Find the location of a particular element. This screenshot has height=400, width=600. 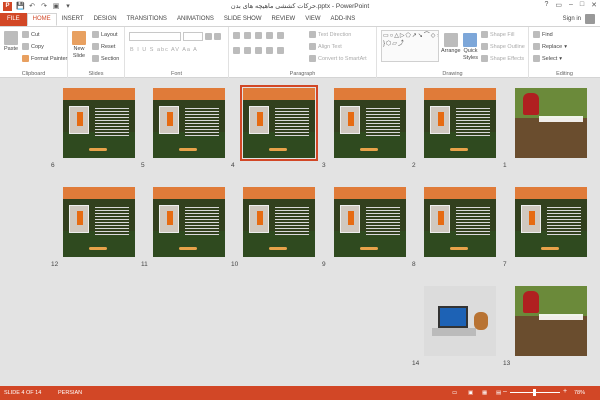

minimize-button: – is located at coordinates (571, 5).